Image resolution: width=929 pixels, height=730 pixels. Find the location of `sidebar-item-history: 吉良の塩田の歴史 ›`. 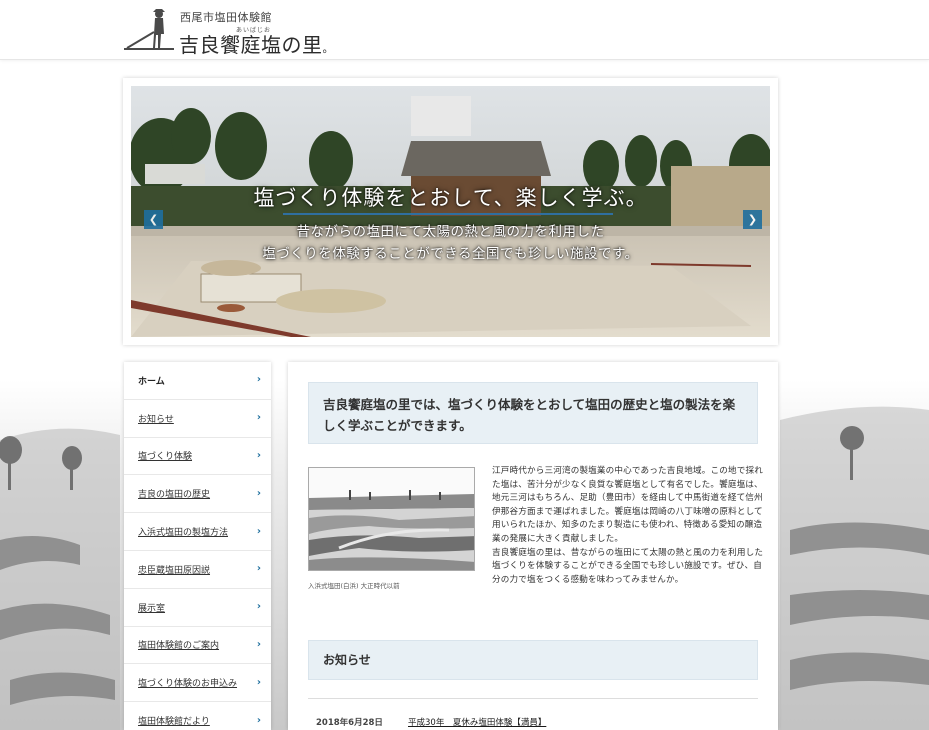

sidebar-item-history: 吉良の塩田の歴史 › is located at coordinates (197, 494).